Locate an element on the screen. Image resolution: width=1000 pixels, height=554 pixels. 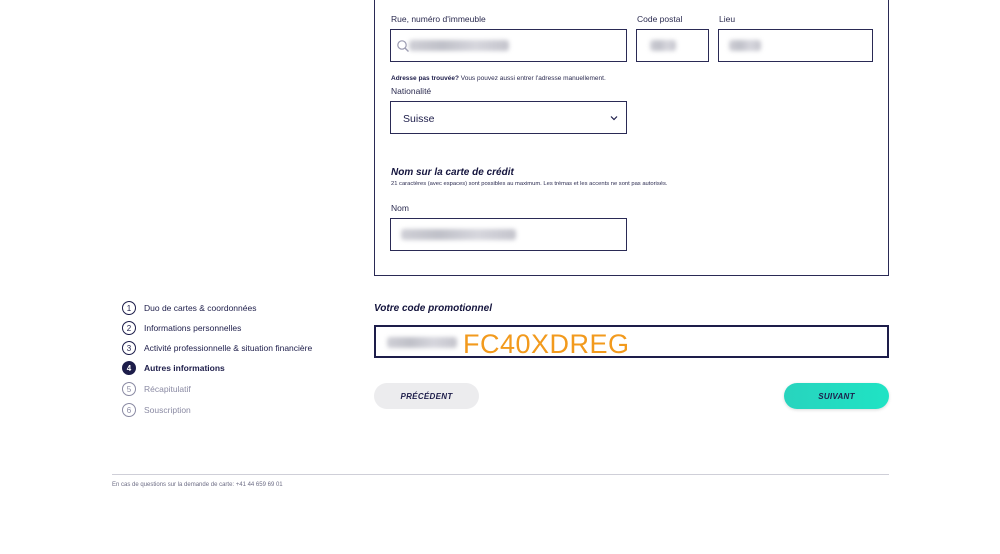
step-2: 2 Informations personnelles is located at coordinates (181, 328).